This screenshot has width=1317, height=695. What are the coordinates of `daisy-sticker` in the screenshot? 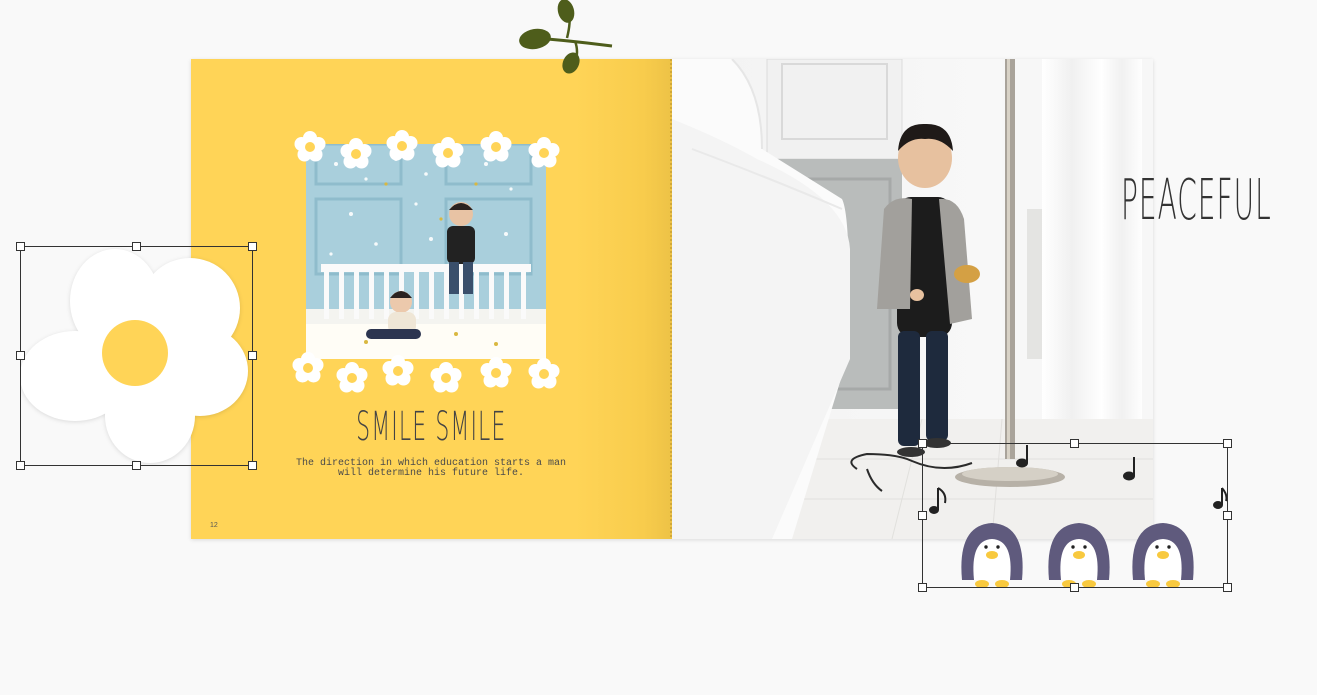 It's located at (136, 356).